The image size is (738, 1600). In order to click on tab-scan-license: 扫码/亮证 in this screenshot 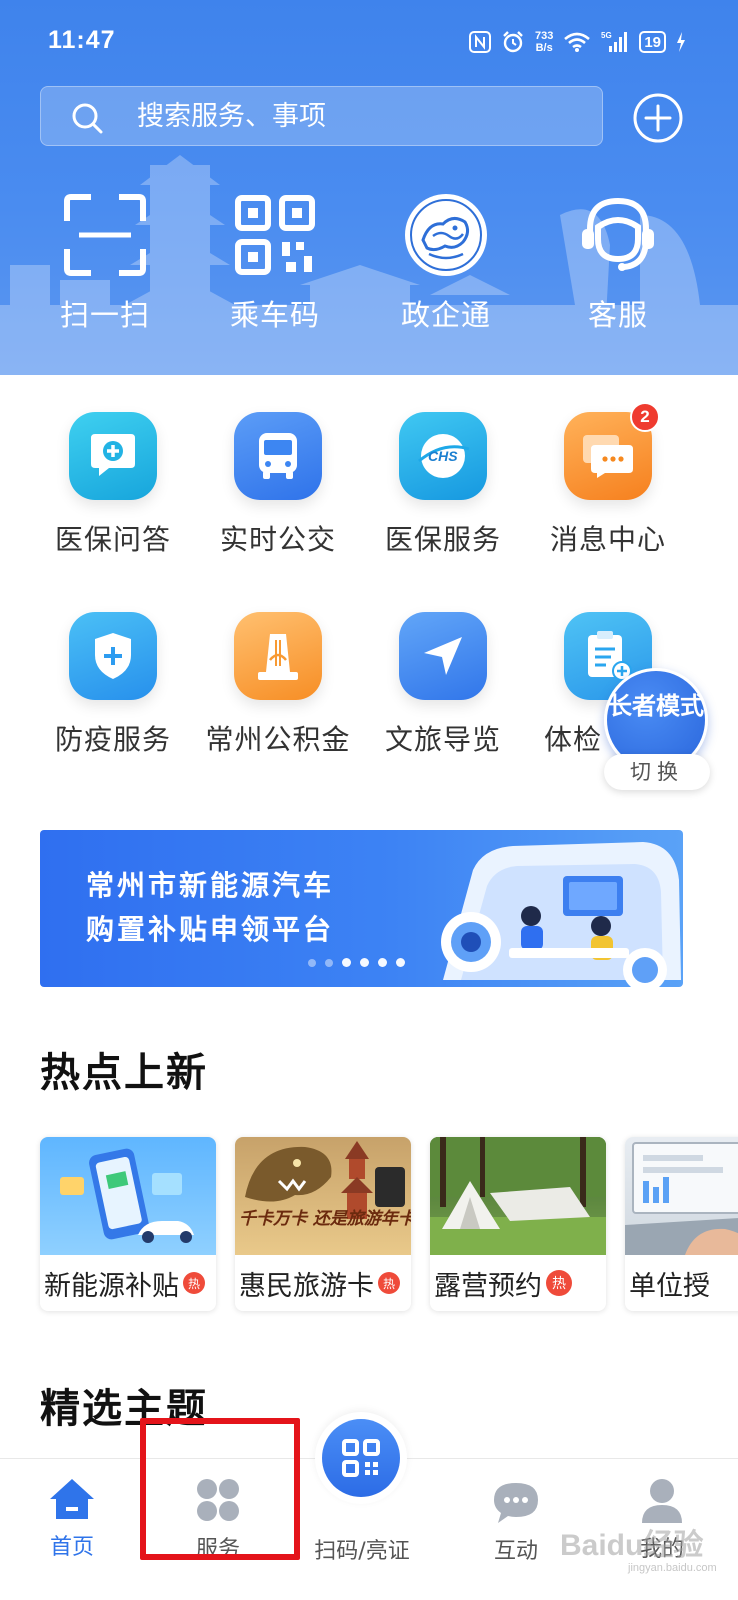, I will do `click(362, 1547)`.